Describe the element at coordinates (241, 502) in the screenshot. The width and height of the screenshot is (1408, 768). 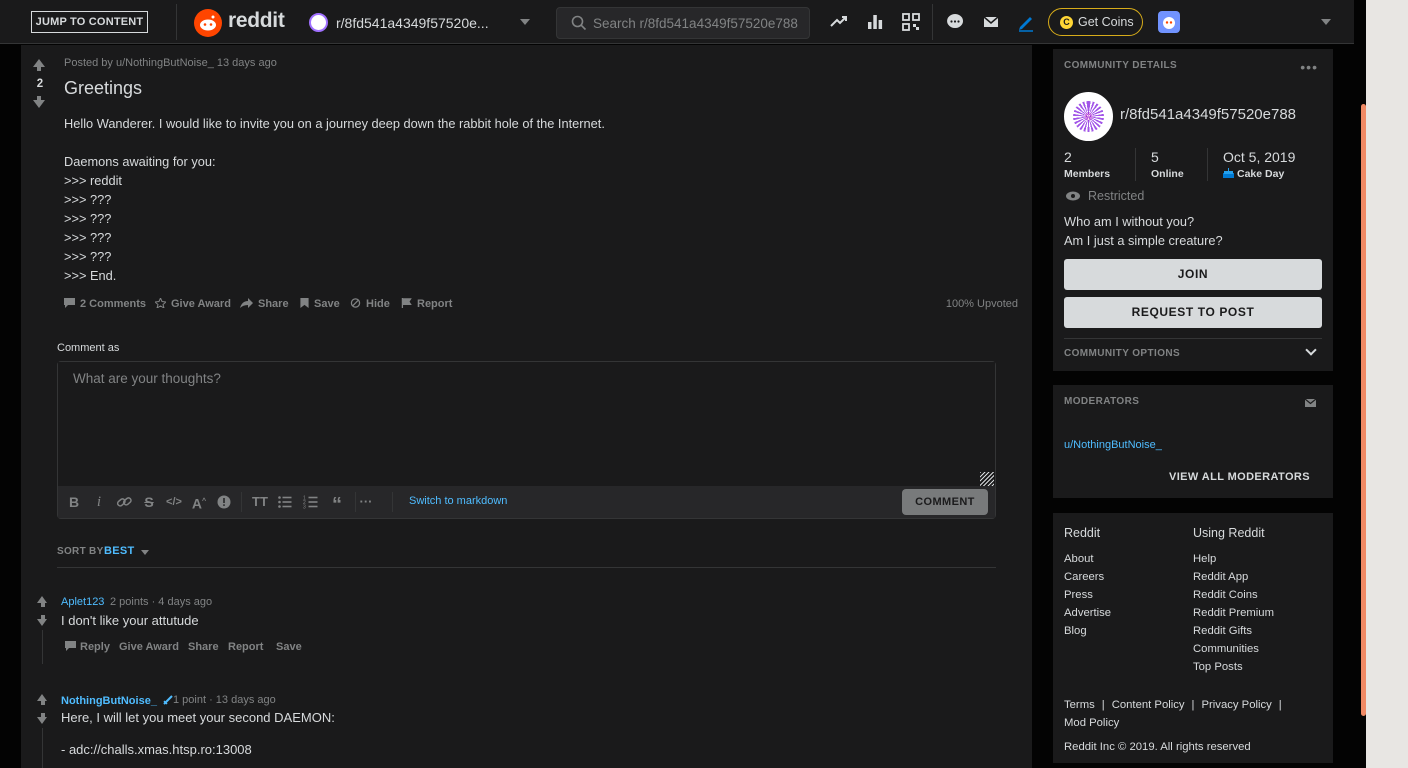
I see `toolbar-divider` at that location.